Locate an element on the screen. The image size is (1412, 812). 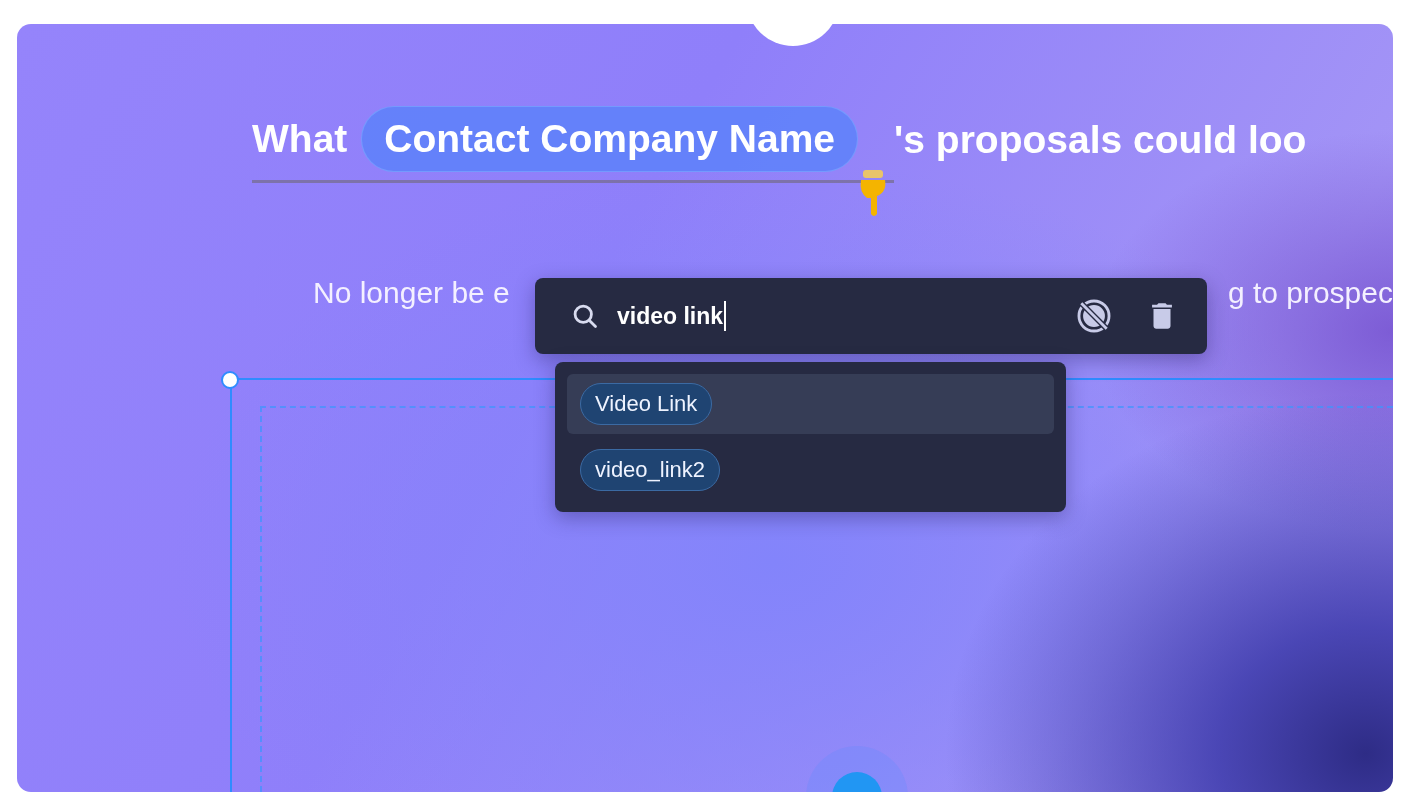
variable-chip: Video Link is located at coordinates (646, 404).